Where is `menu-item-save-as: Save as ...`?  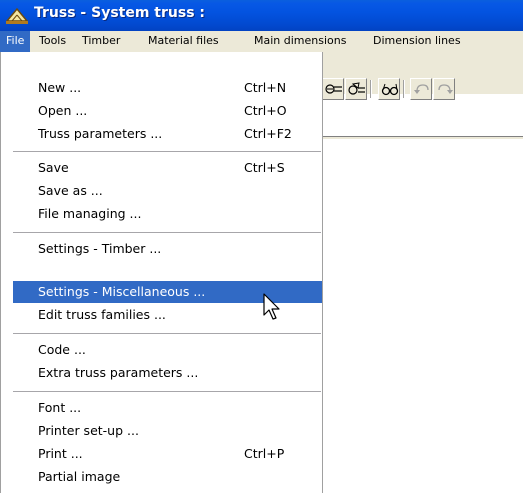 menu-item-save-as: Save as ... is located at coordinates (161, 191).